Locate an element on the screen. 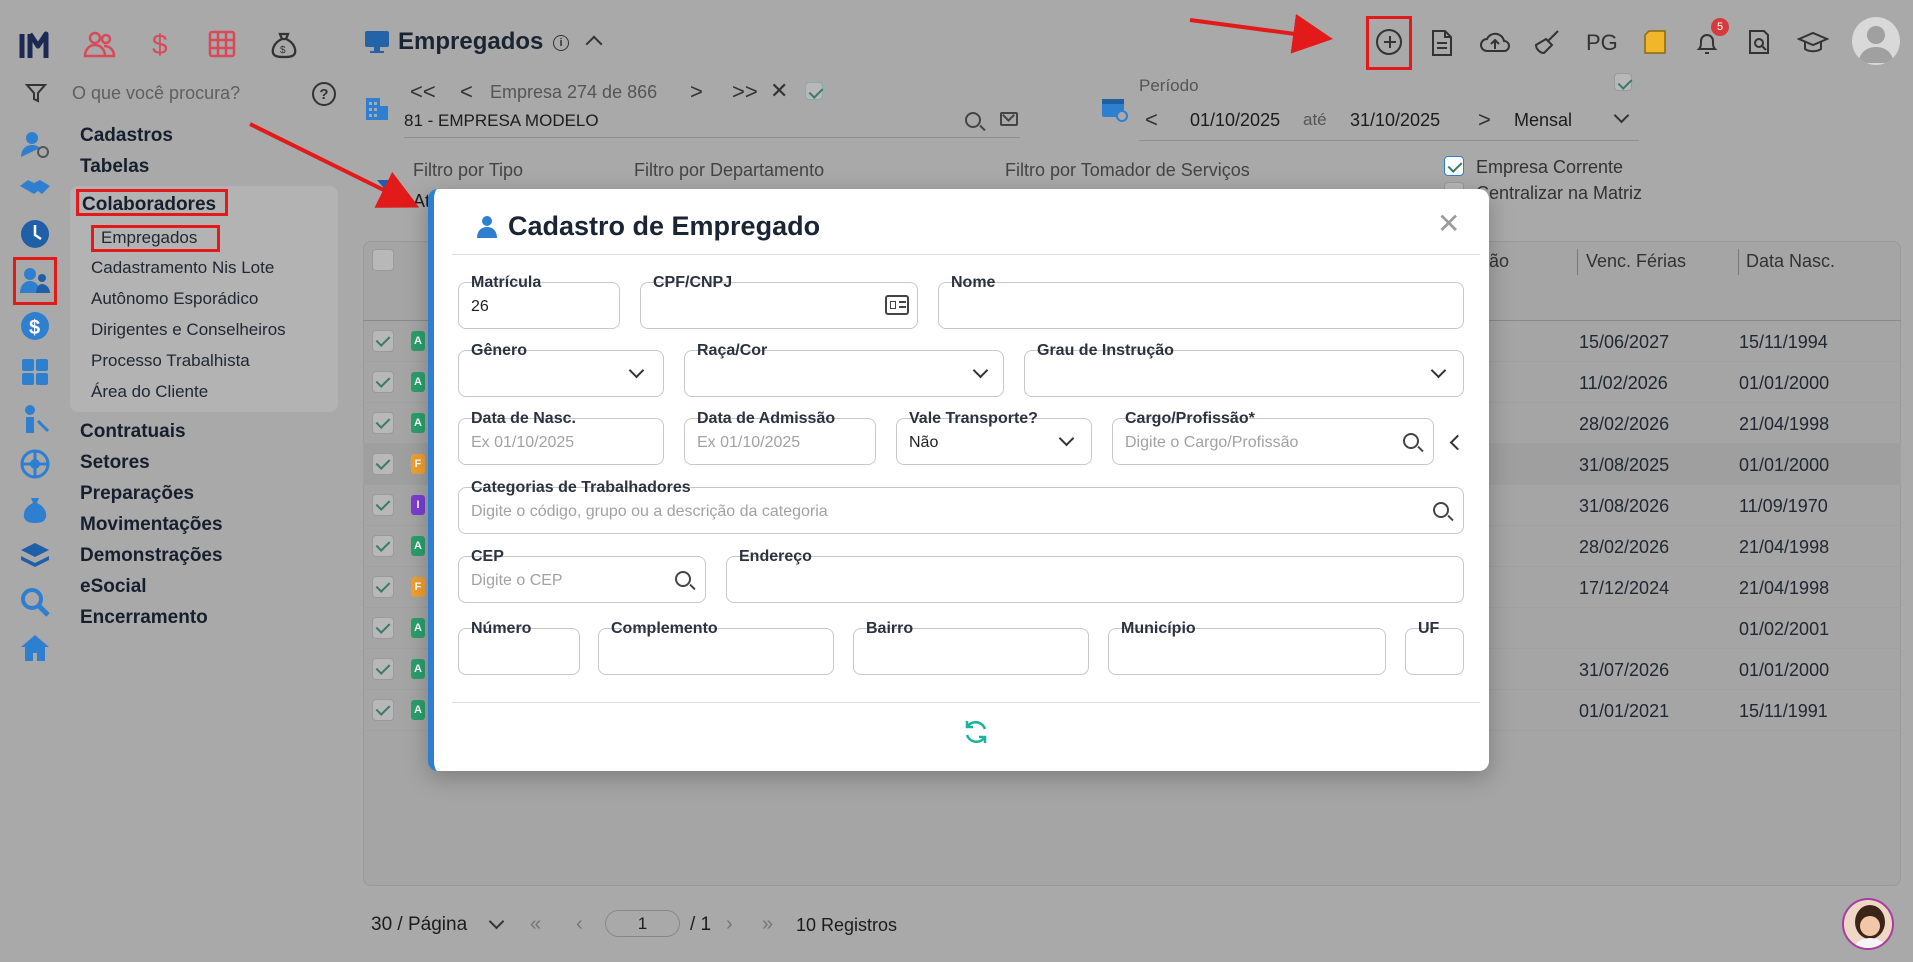  close-dialog-icon: ✕ is located at coordinates (1448, 223).